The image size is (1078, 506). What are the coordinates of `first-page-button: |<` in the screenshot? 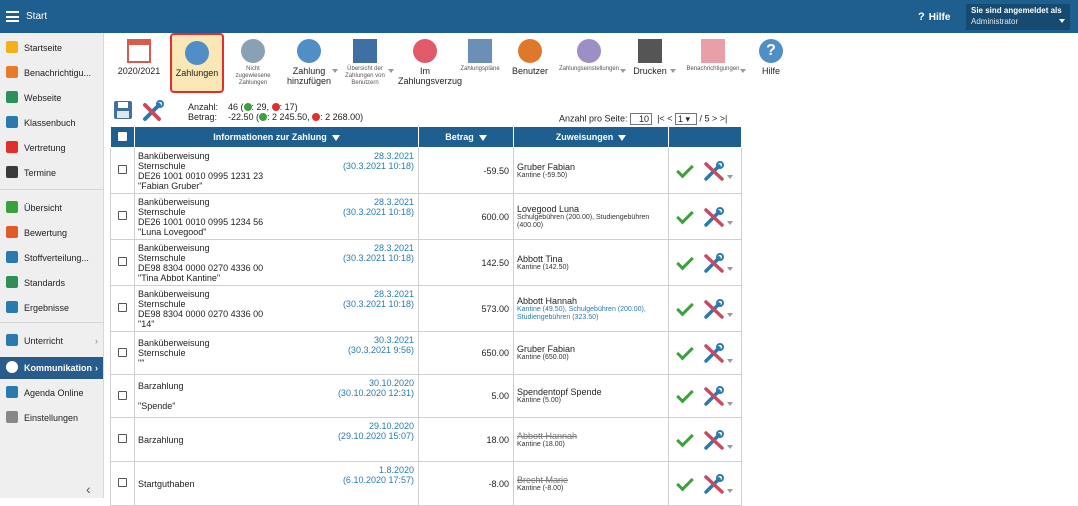 It's located at (661, 118).